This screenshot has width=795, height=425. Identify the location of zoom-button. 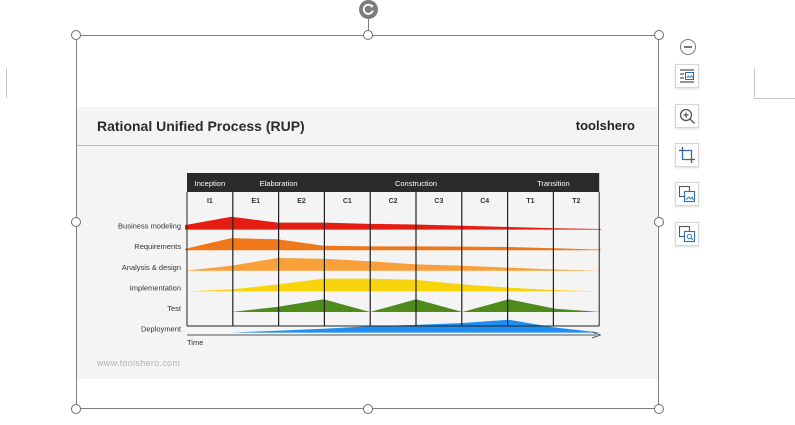
(687, 116).